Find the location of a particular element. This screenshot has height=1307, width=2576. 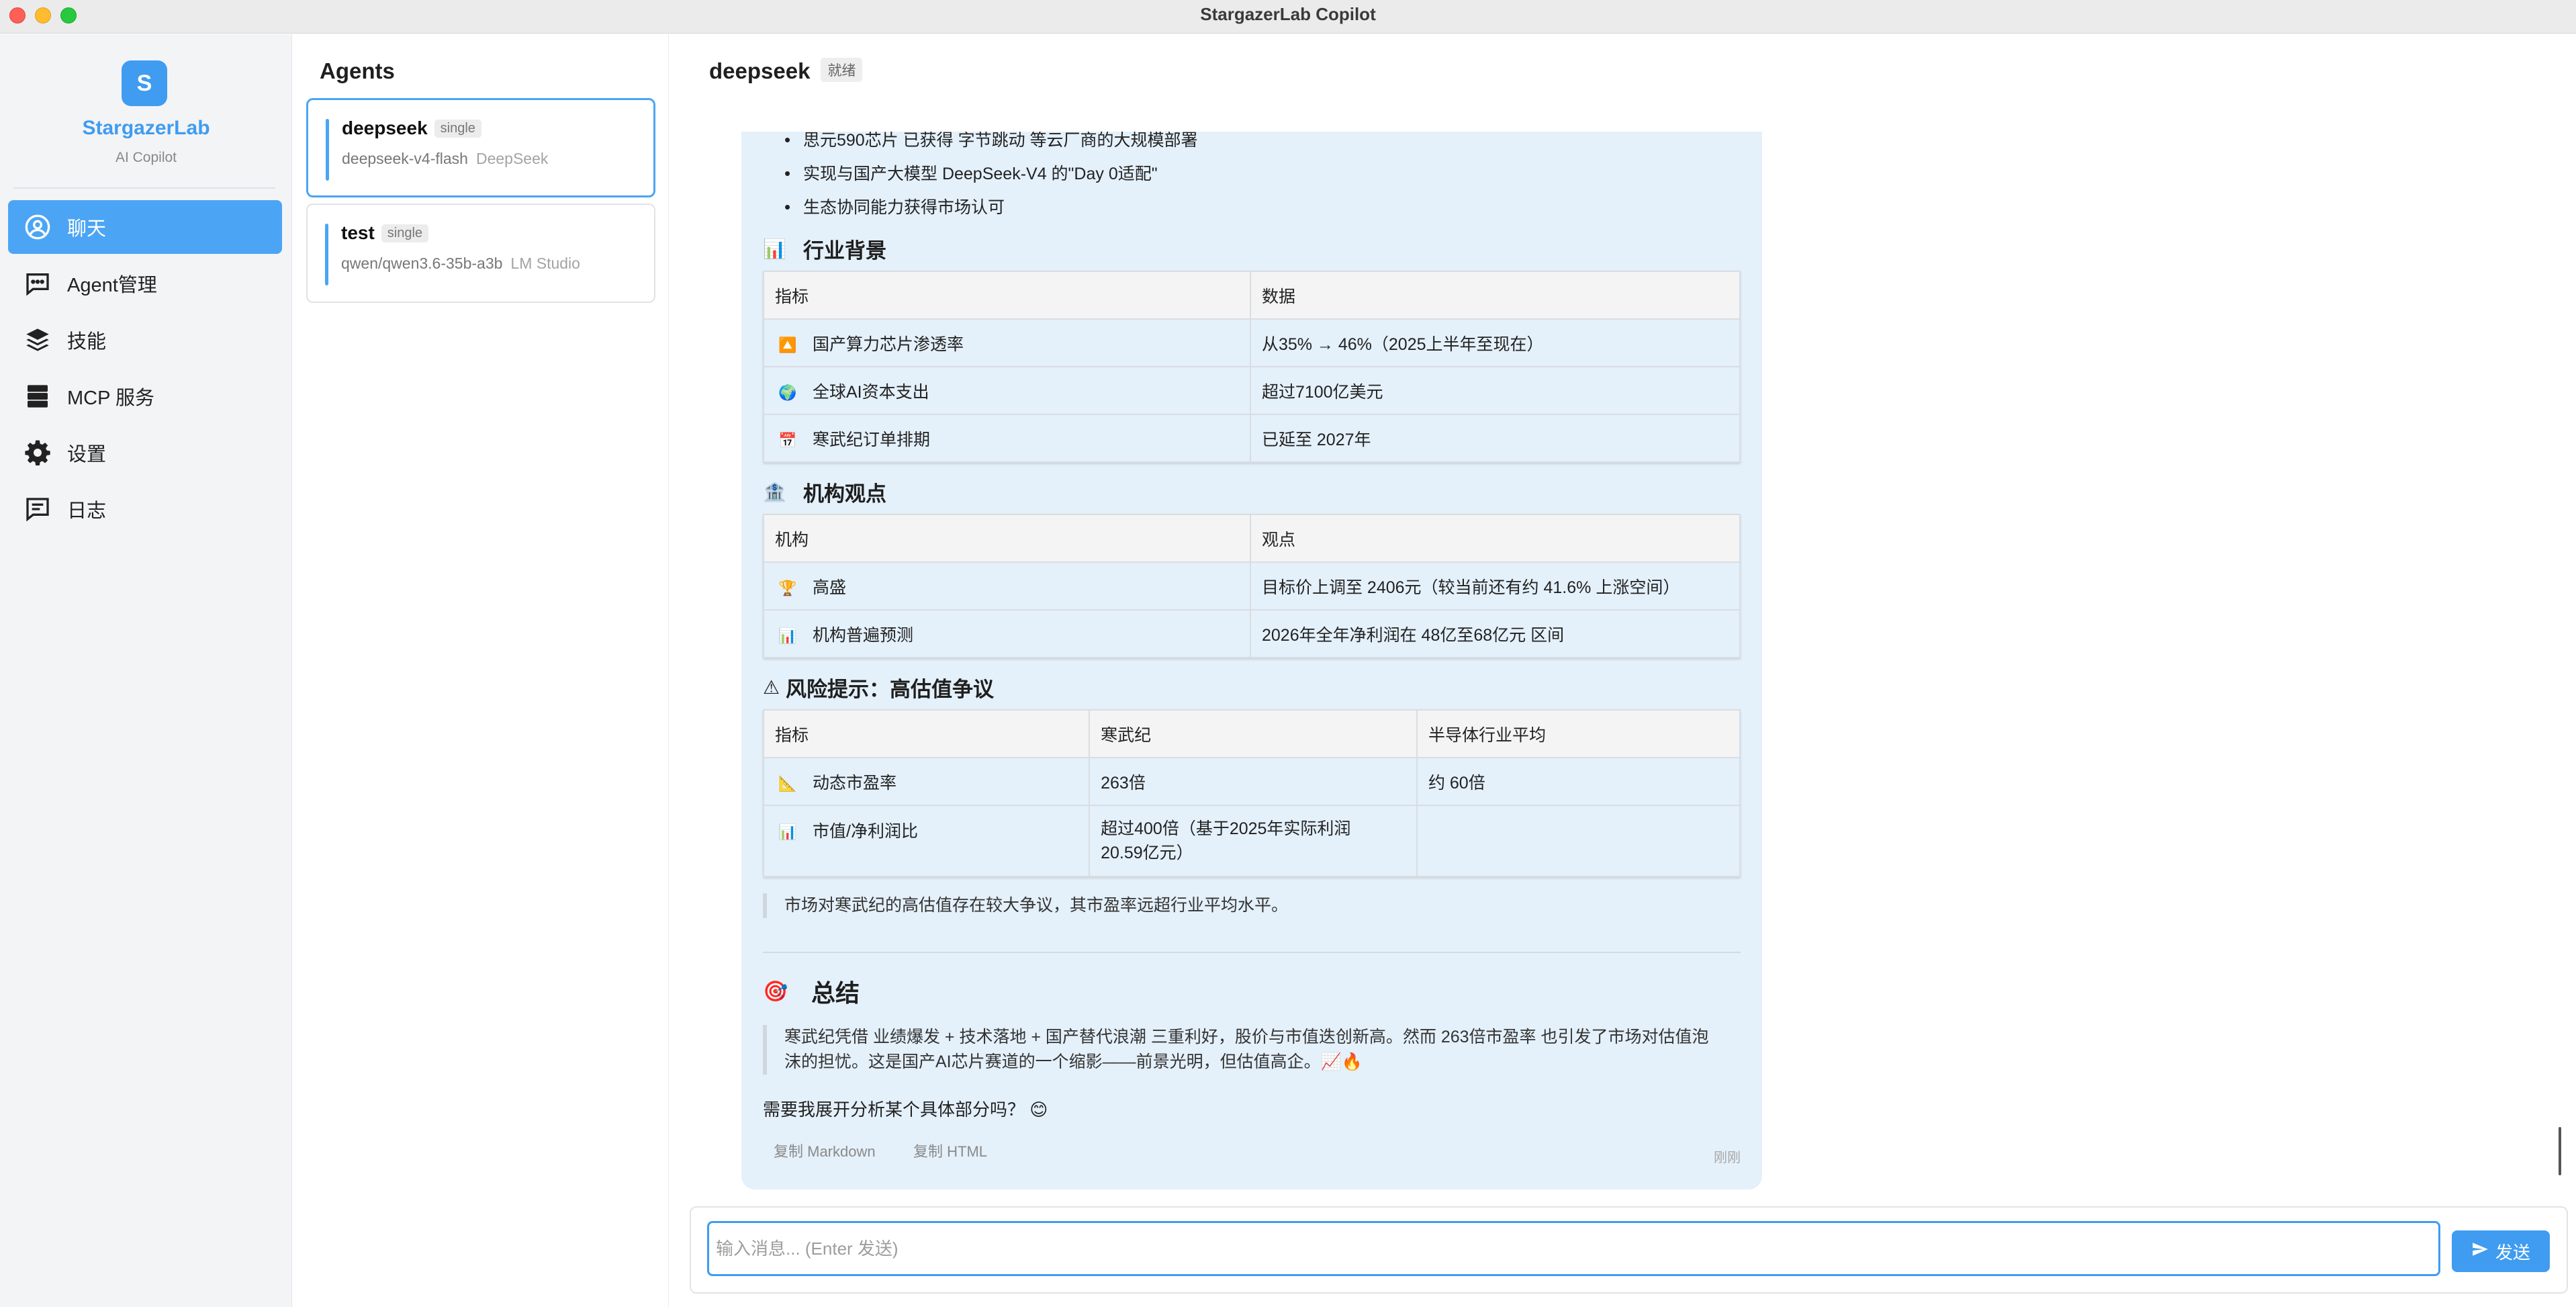

table-row: 📐 动态市盈率 263倍 约 60倍 is located at coordinates (1251, 781).